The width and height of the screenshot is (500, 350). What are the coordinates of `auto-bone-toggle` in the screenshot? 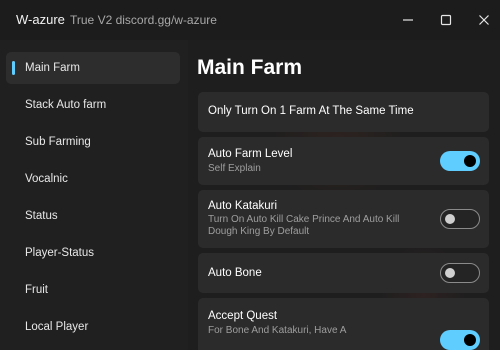 It's located at (460, 273).